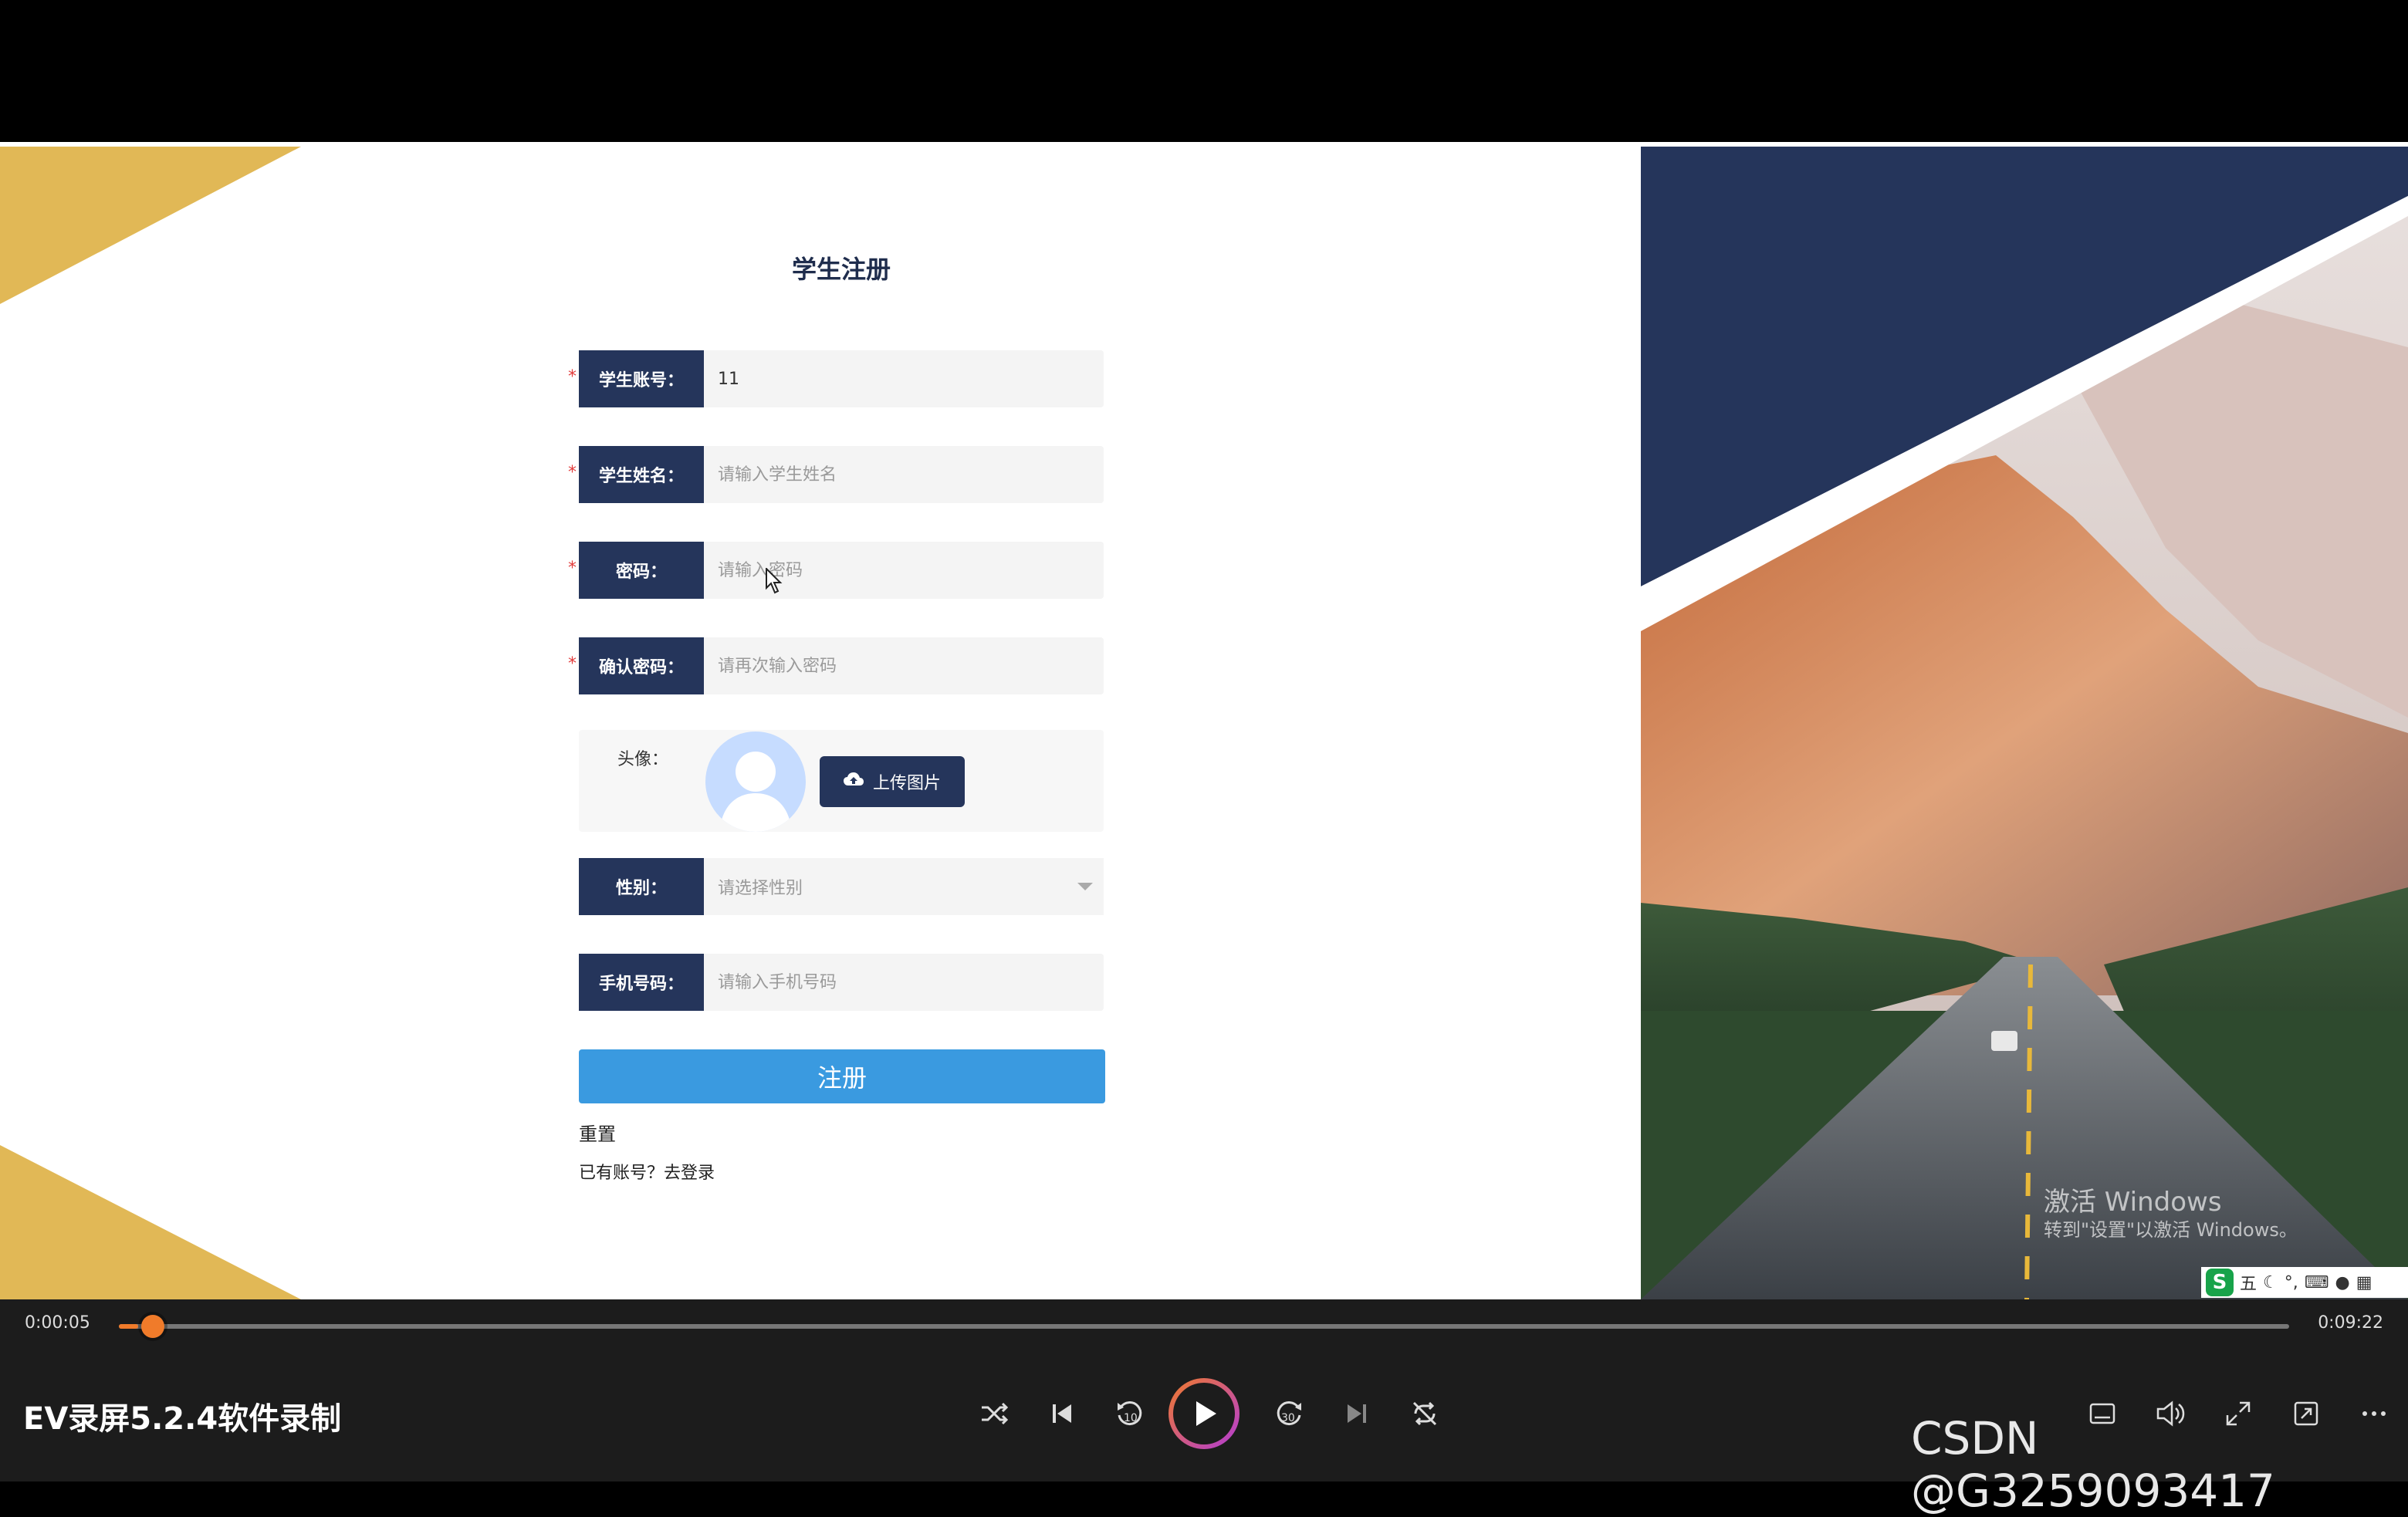  I want to click on windows-activation-hint: 转到"设置"以激活 Windows。, so click(2171, 1230).